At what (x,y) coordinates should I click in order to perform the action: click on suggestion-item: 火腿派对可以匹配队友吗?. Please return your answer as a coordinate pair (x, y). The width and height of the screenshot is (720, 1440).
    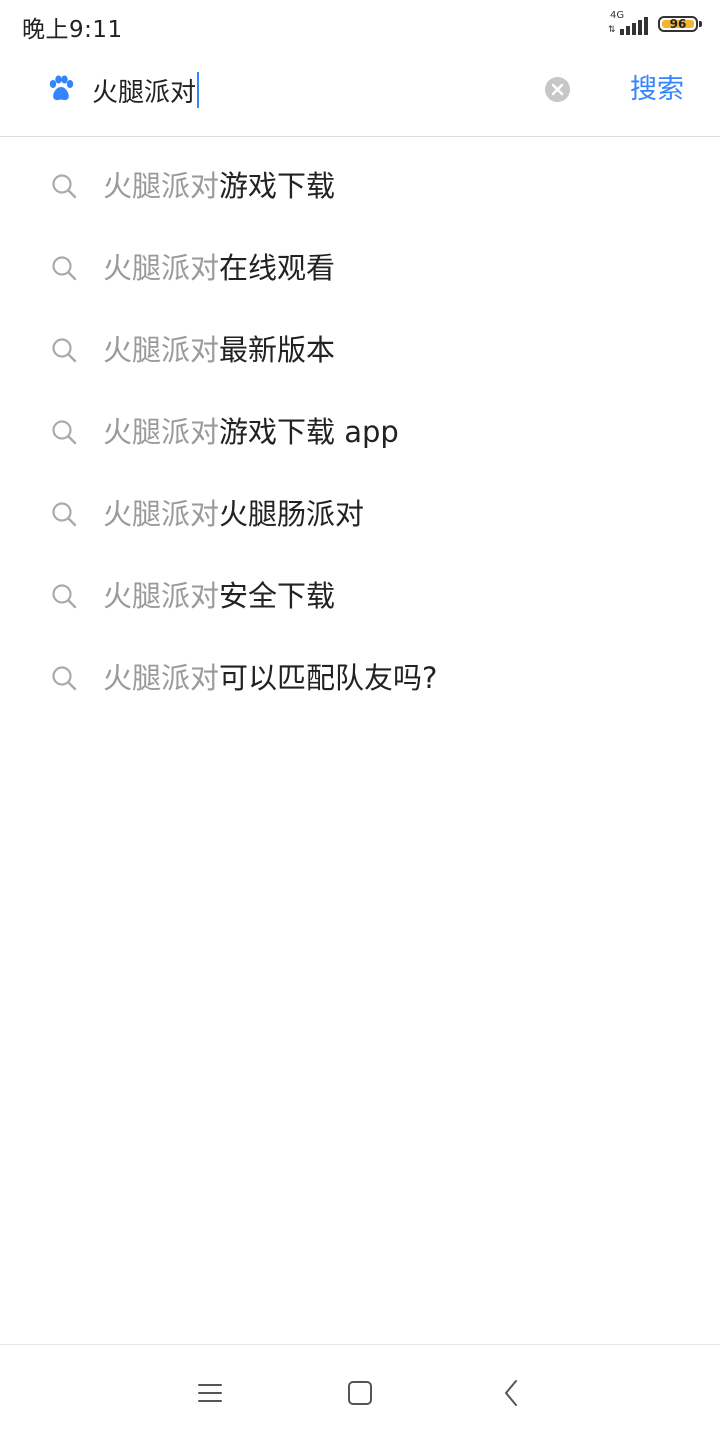
    Looking at the image, I should click on (360, 678).